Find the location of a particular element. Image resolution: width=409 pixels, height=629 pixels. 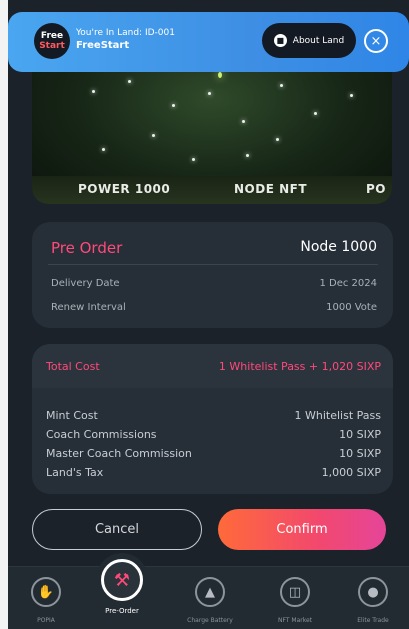

nav-item-elite-trade: ● Elite Trade is located at coordinates (373, 600).